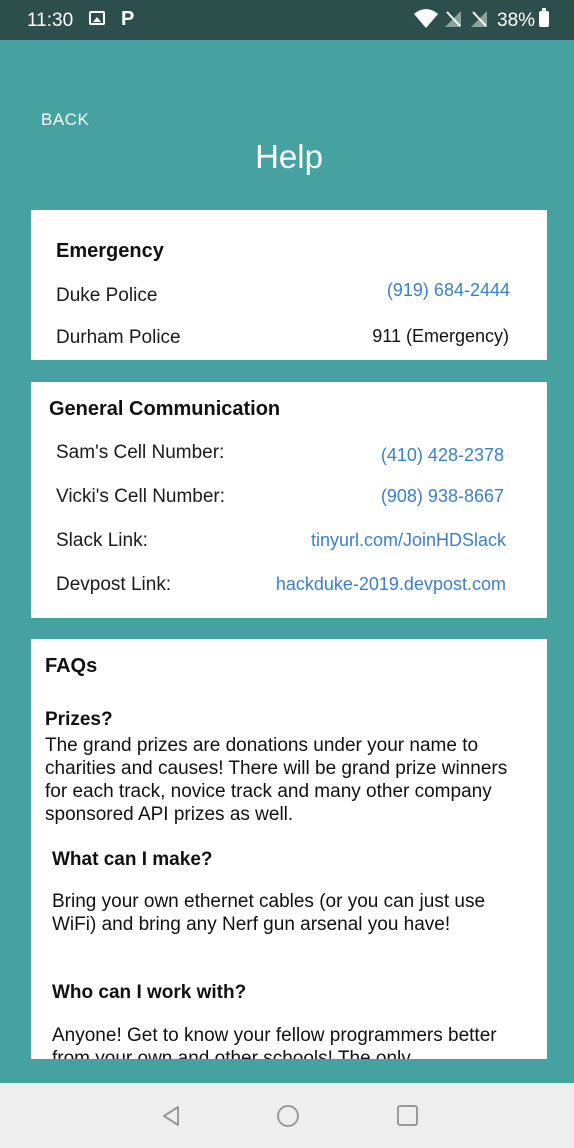  What do you see at coordinates (132, 859) in the screenshot?
I see `faq-question: What can I make?` at bounding box center [132, 859].